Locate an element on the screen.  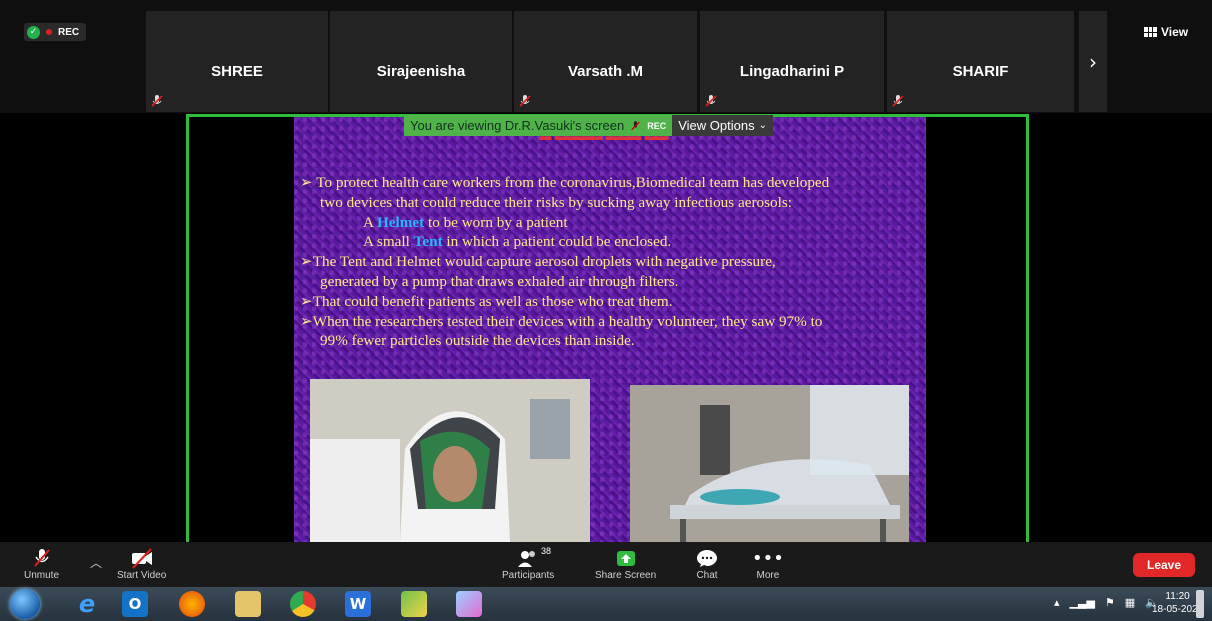
audio-options-chevron-icon: ︿ is located at coordinates (96, 562).